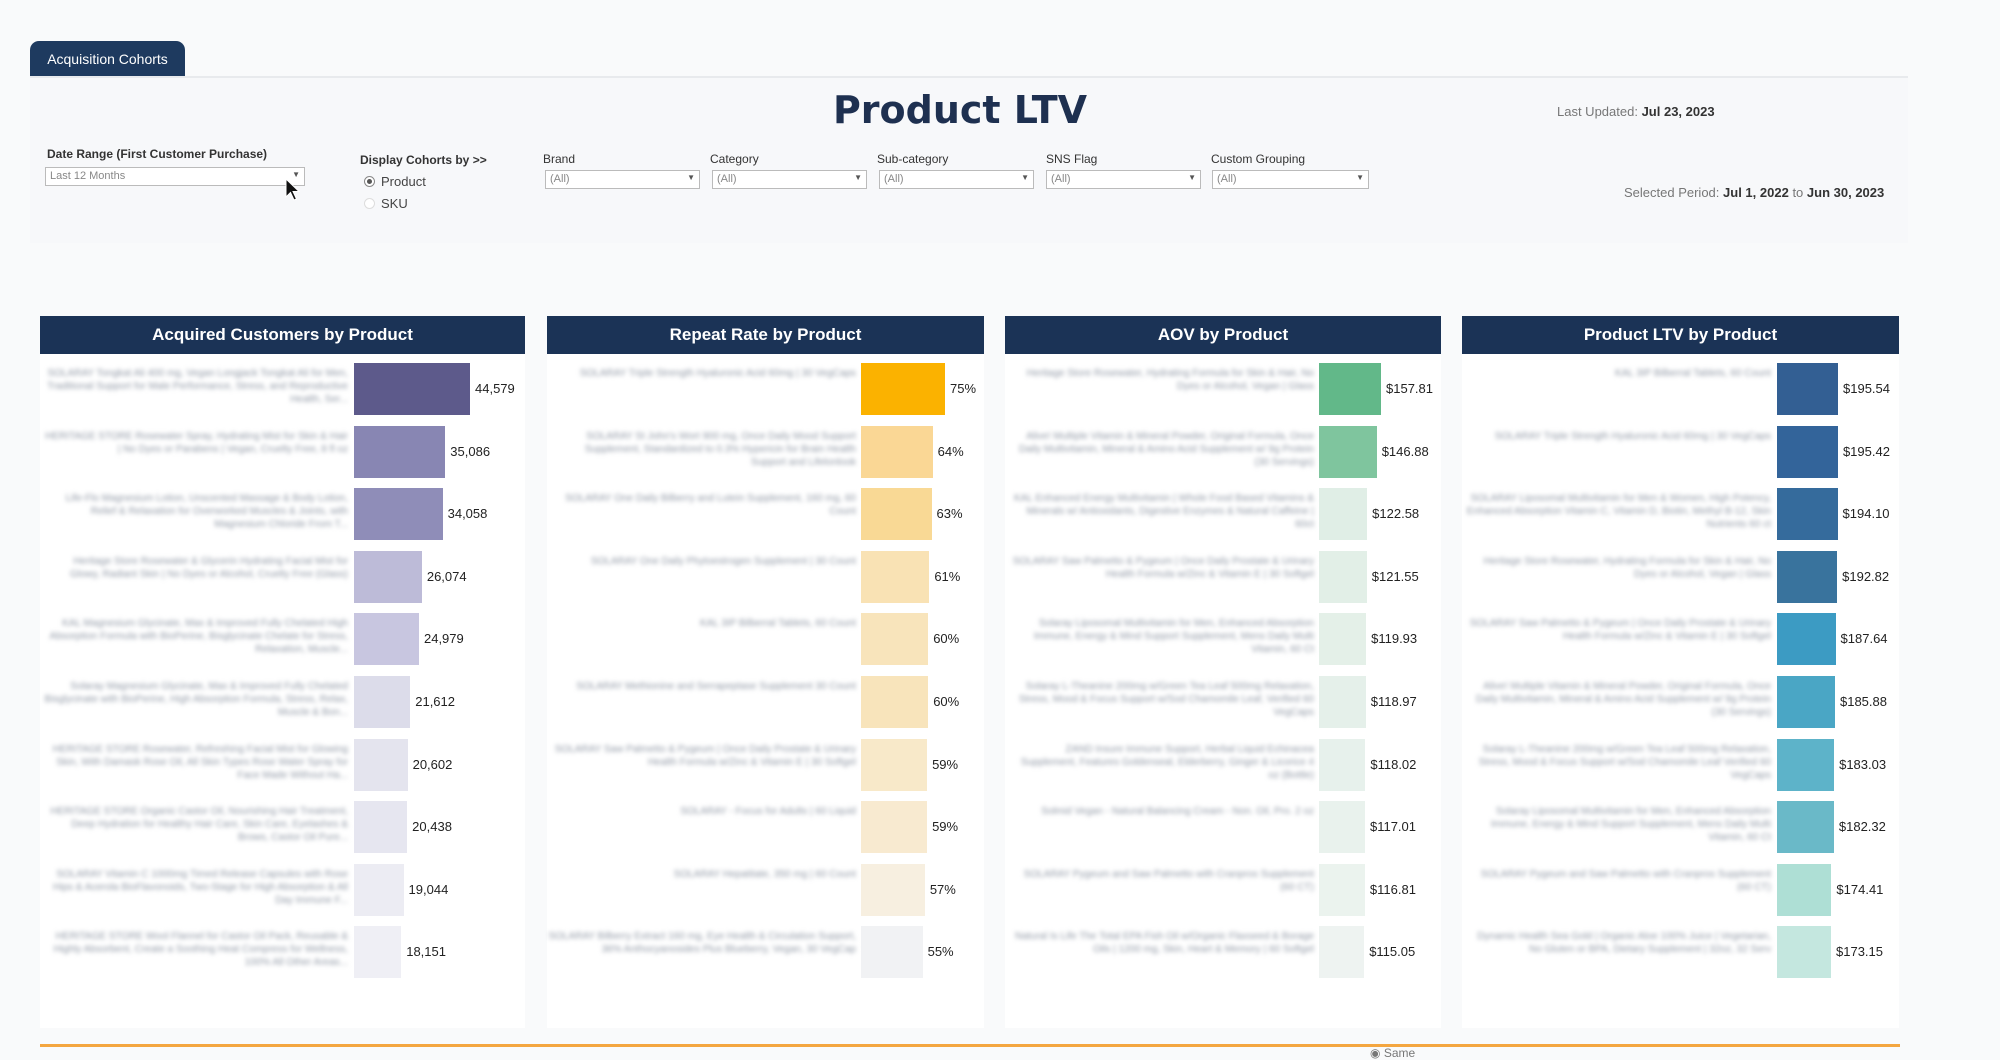 This screenshot has height=1060, width=2000. Describe the element at coordinates (1862, 827) in the screenshot. I see `data-label: $182.32` at that location.